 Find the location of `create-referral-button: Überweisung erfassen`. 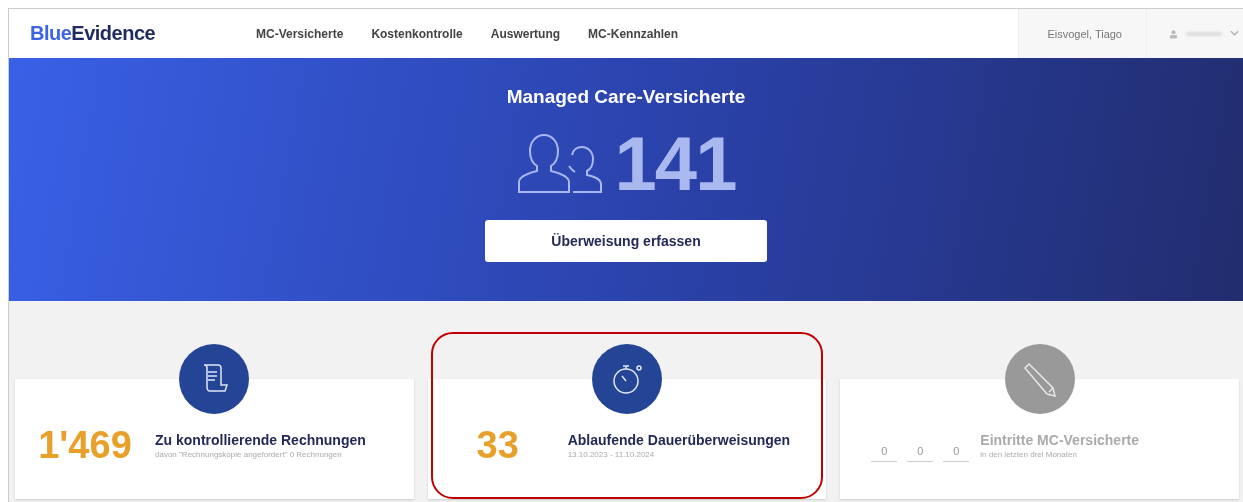

create-referral-button: Überweisung erfassen is located at coordinates (626, 241).